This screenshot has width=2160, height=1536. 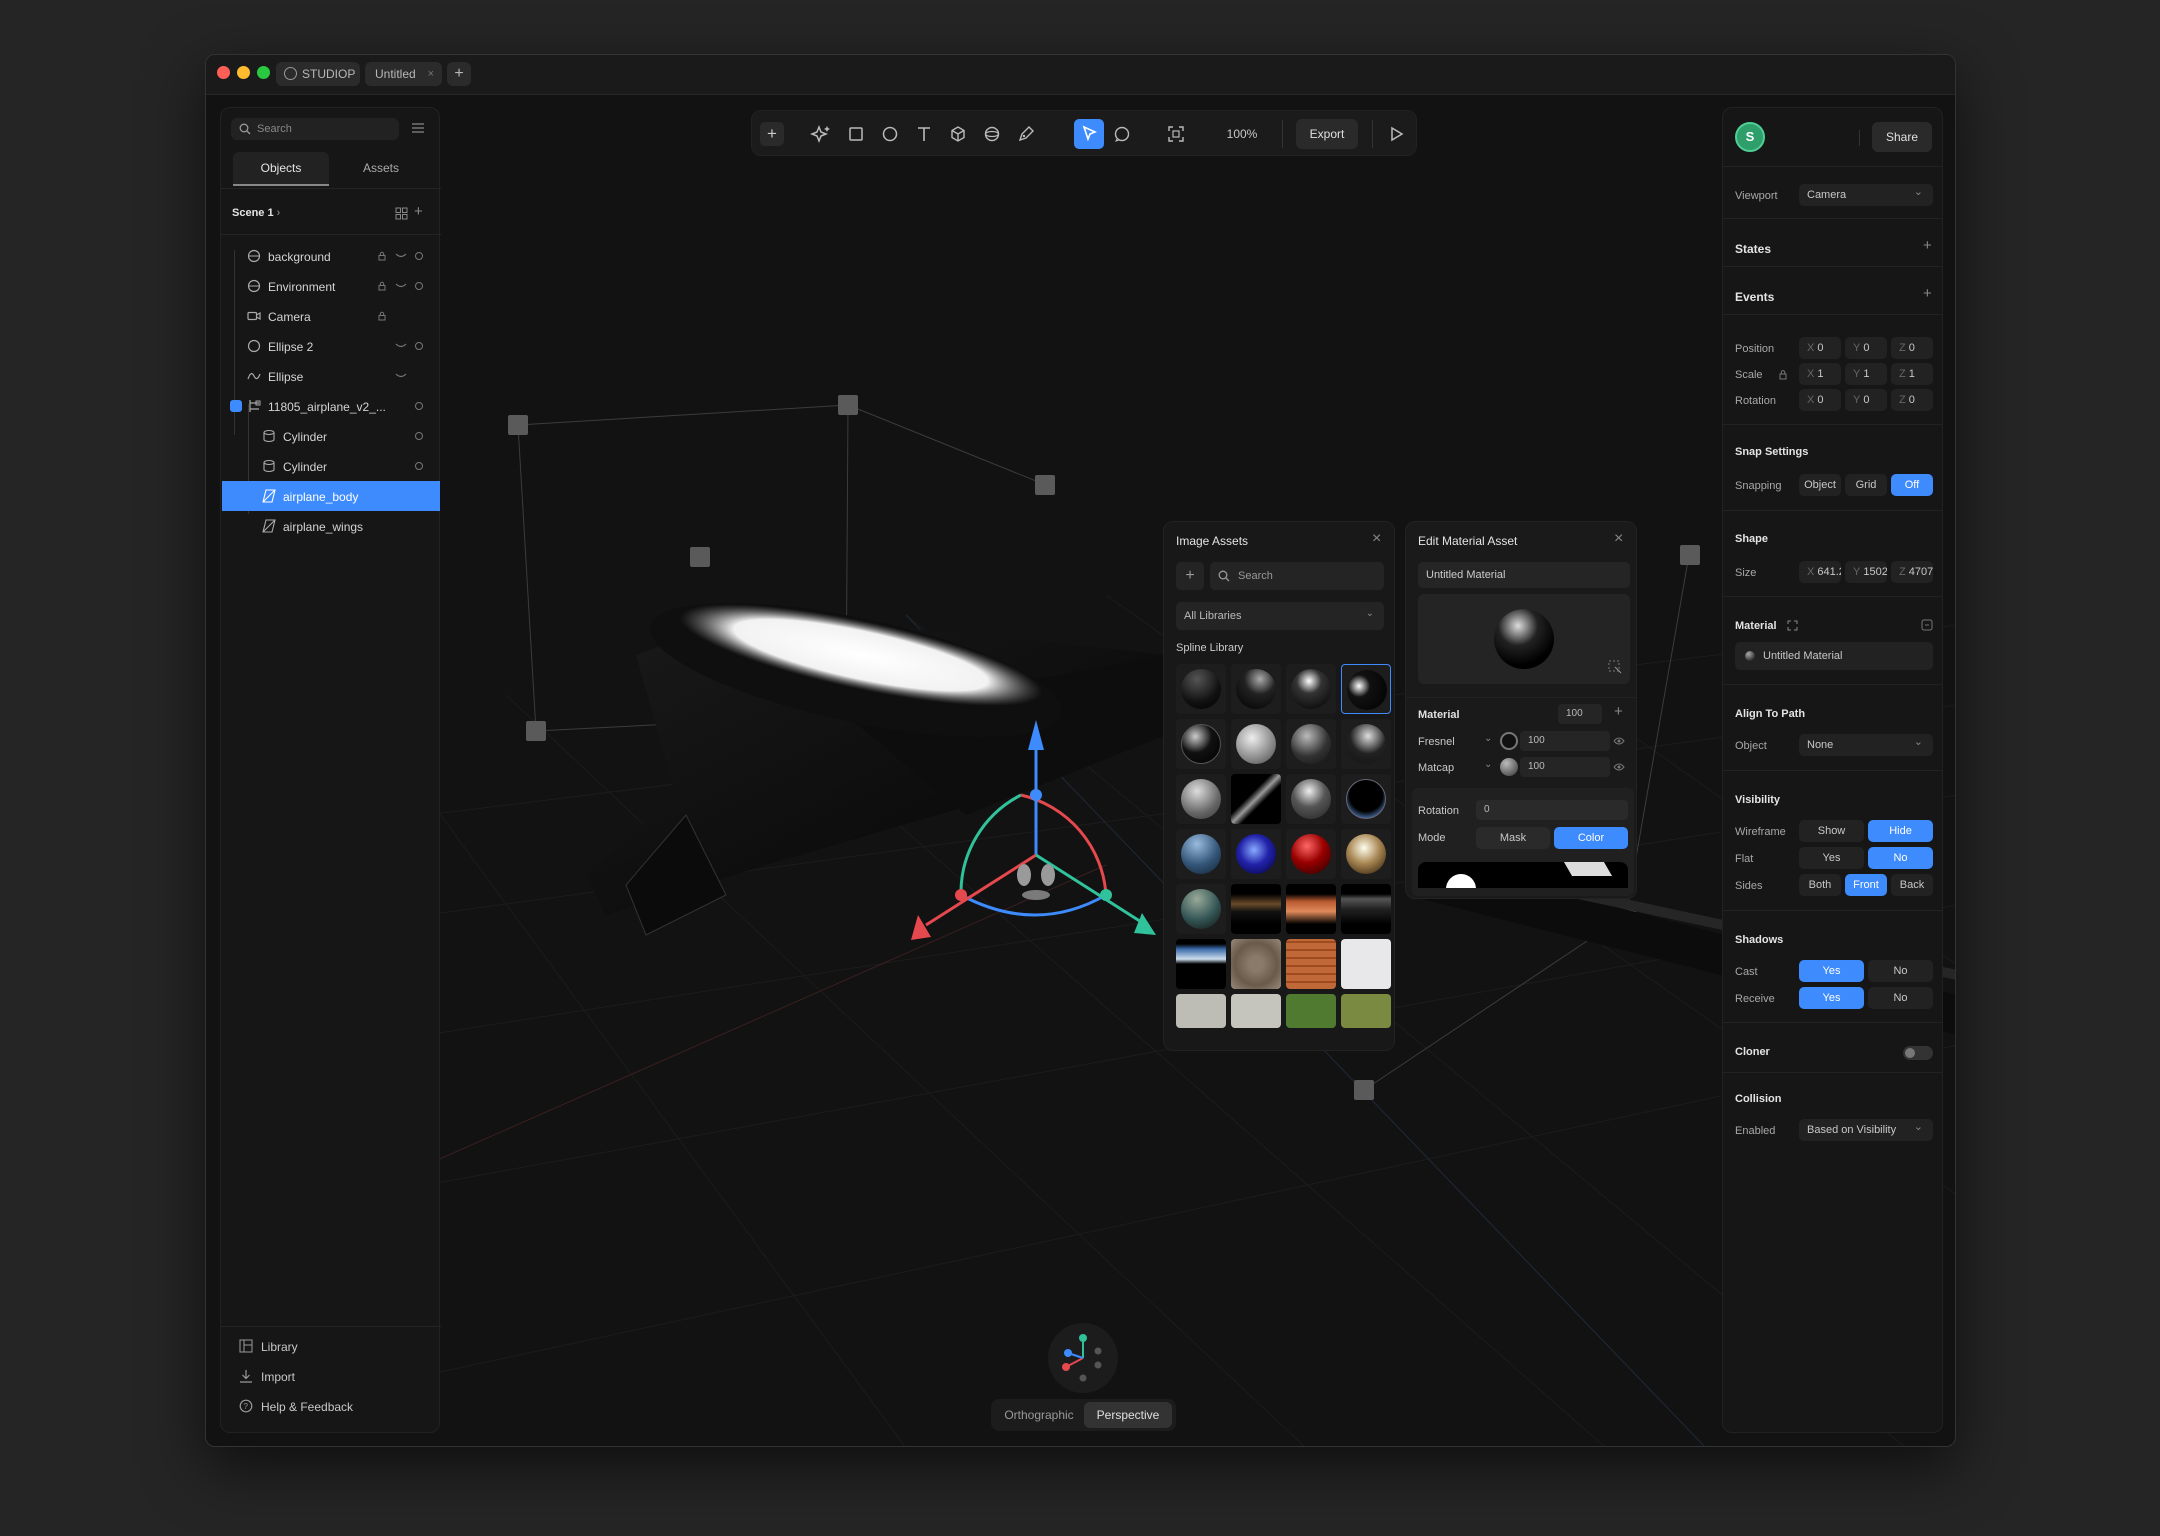 I want to click on asset-tile-selected, so click(x=1366, y=689).